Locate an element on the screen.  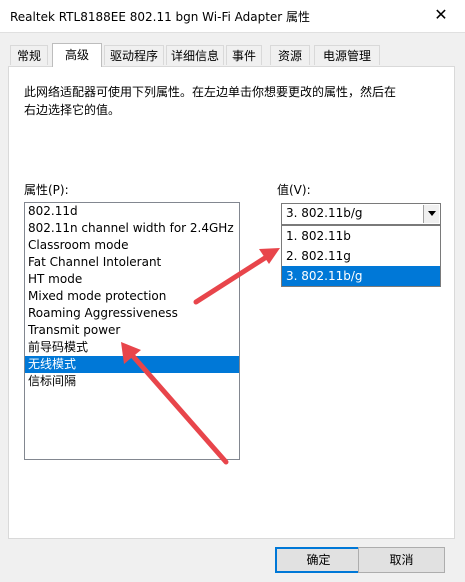
value-dropdown-list: 1. 802.11b 2. 802.11g 3. 802.11b/g is located at coordinates (361, 256).